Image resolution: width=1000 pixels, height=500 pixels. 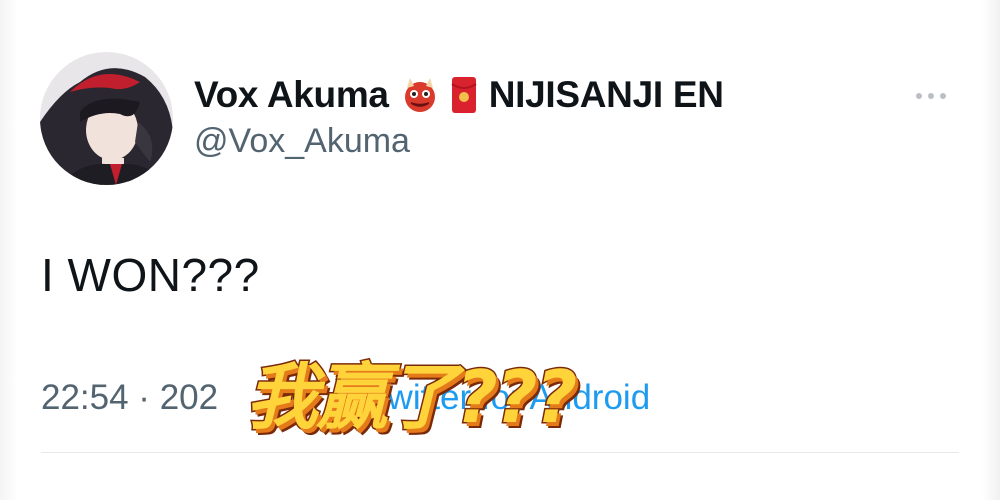 I want to click on affiliation-label: NIJISANJI EN, so click(x=606, y=94).